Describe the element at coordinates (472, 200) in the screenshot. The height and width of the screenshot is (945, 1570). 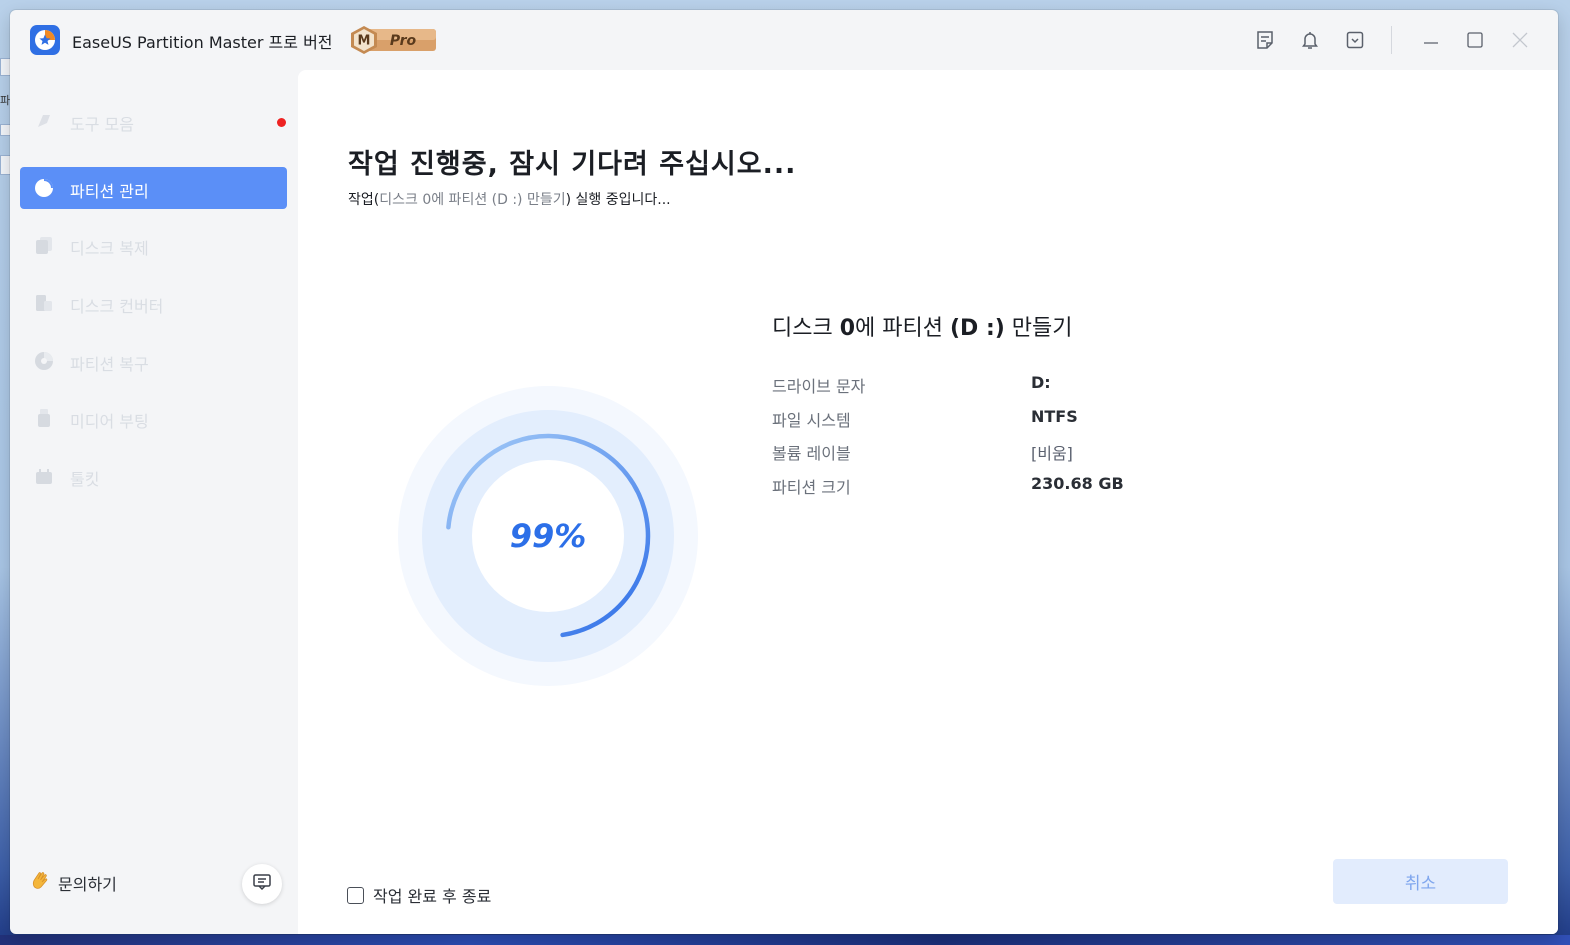
I see `status-task: 디스크 0에 파티션 (D :) 만들기` at that location.